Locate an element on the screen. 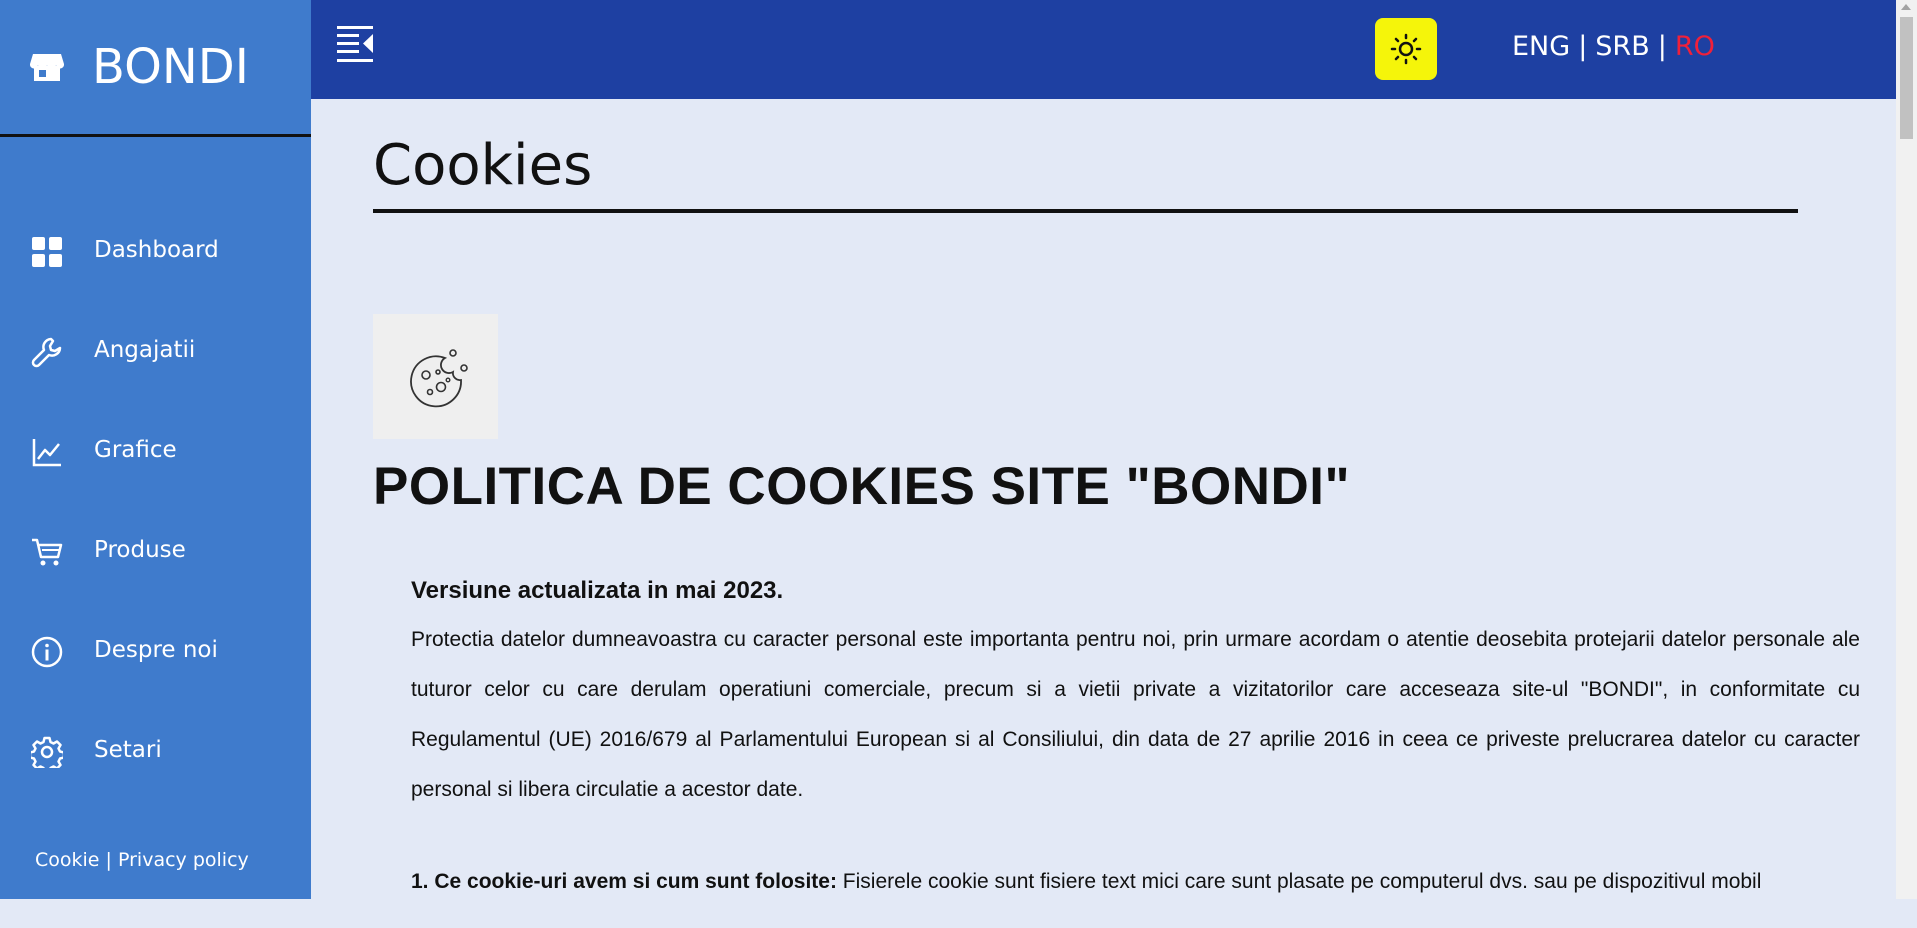 Image resolution: width=1917 pixels, height=928 pixels. line-chart-icon is located at coordinates (46, 453).